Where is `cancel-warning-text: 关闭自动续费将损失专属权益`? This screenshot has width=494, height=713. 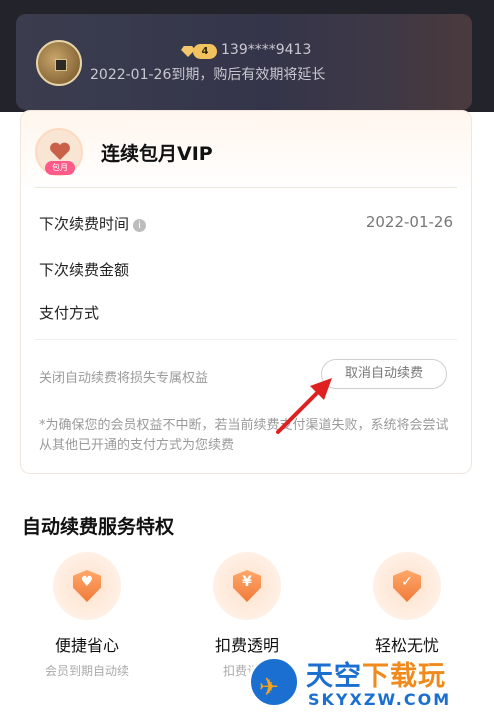 cancel-warning-text: 关闭自动续费将损失专属权益 is located at coordinates (124, 378).